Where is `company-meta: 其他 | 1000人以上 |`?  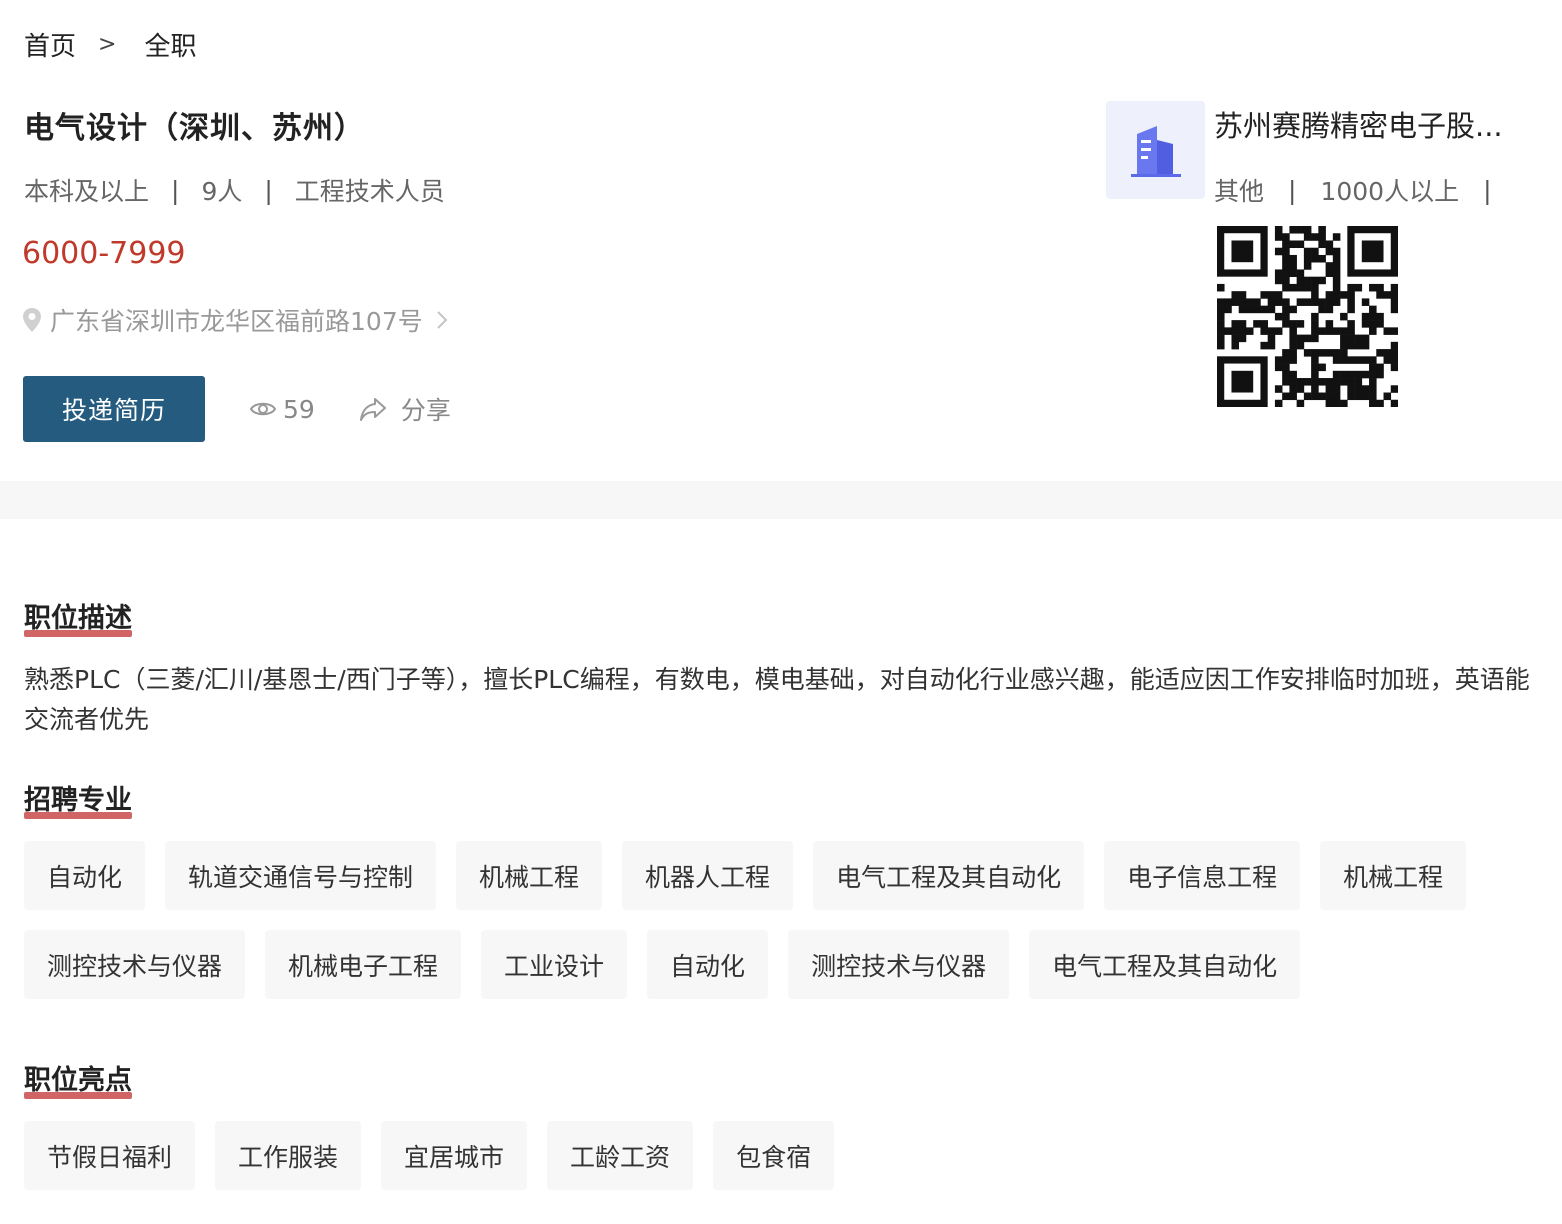 company-meta: 其他 | 1000人以上 | is located at coordinates (1365, 190).